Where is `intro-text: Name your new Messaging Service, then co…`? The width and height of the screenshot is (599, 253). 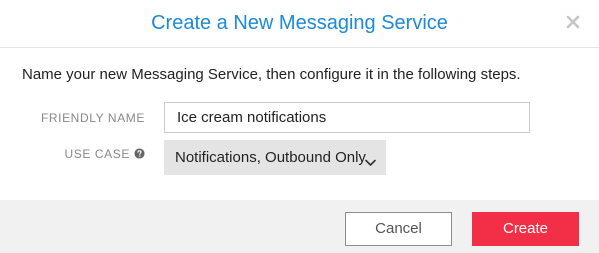
intro-text: Name your new Messaging Service, then co… is located at coordinates (271, 74).